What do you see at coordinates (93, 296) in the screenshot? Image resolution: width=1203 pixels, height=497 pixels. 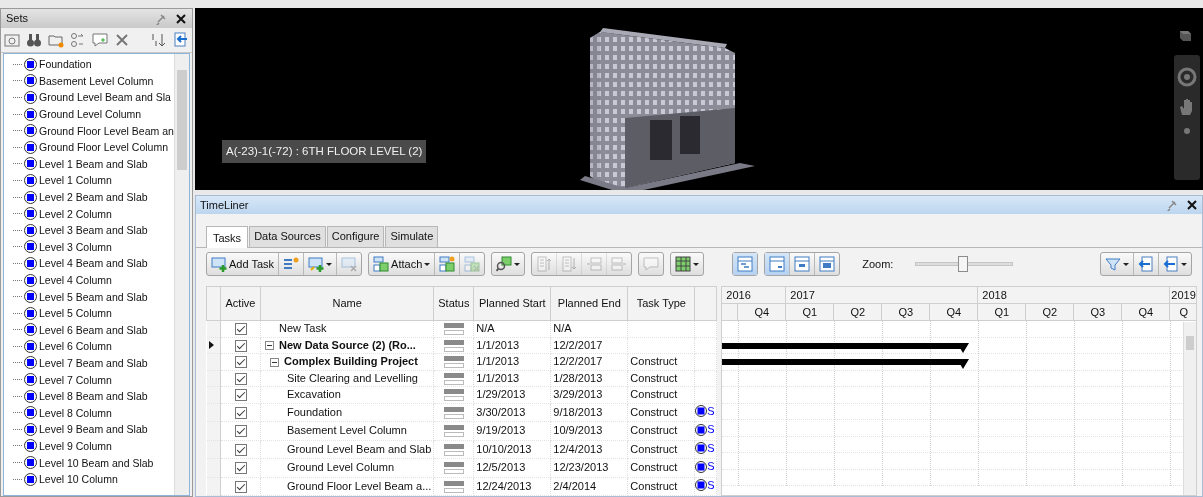 I see `set-item: Level 5 Beam and Slab` at bounding box center [93, 296].